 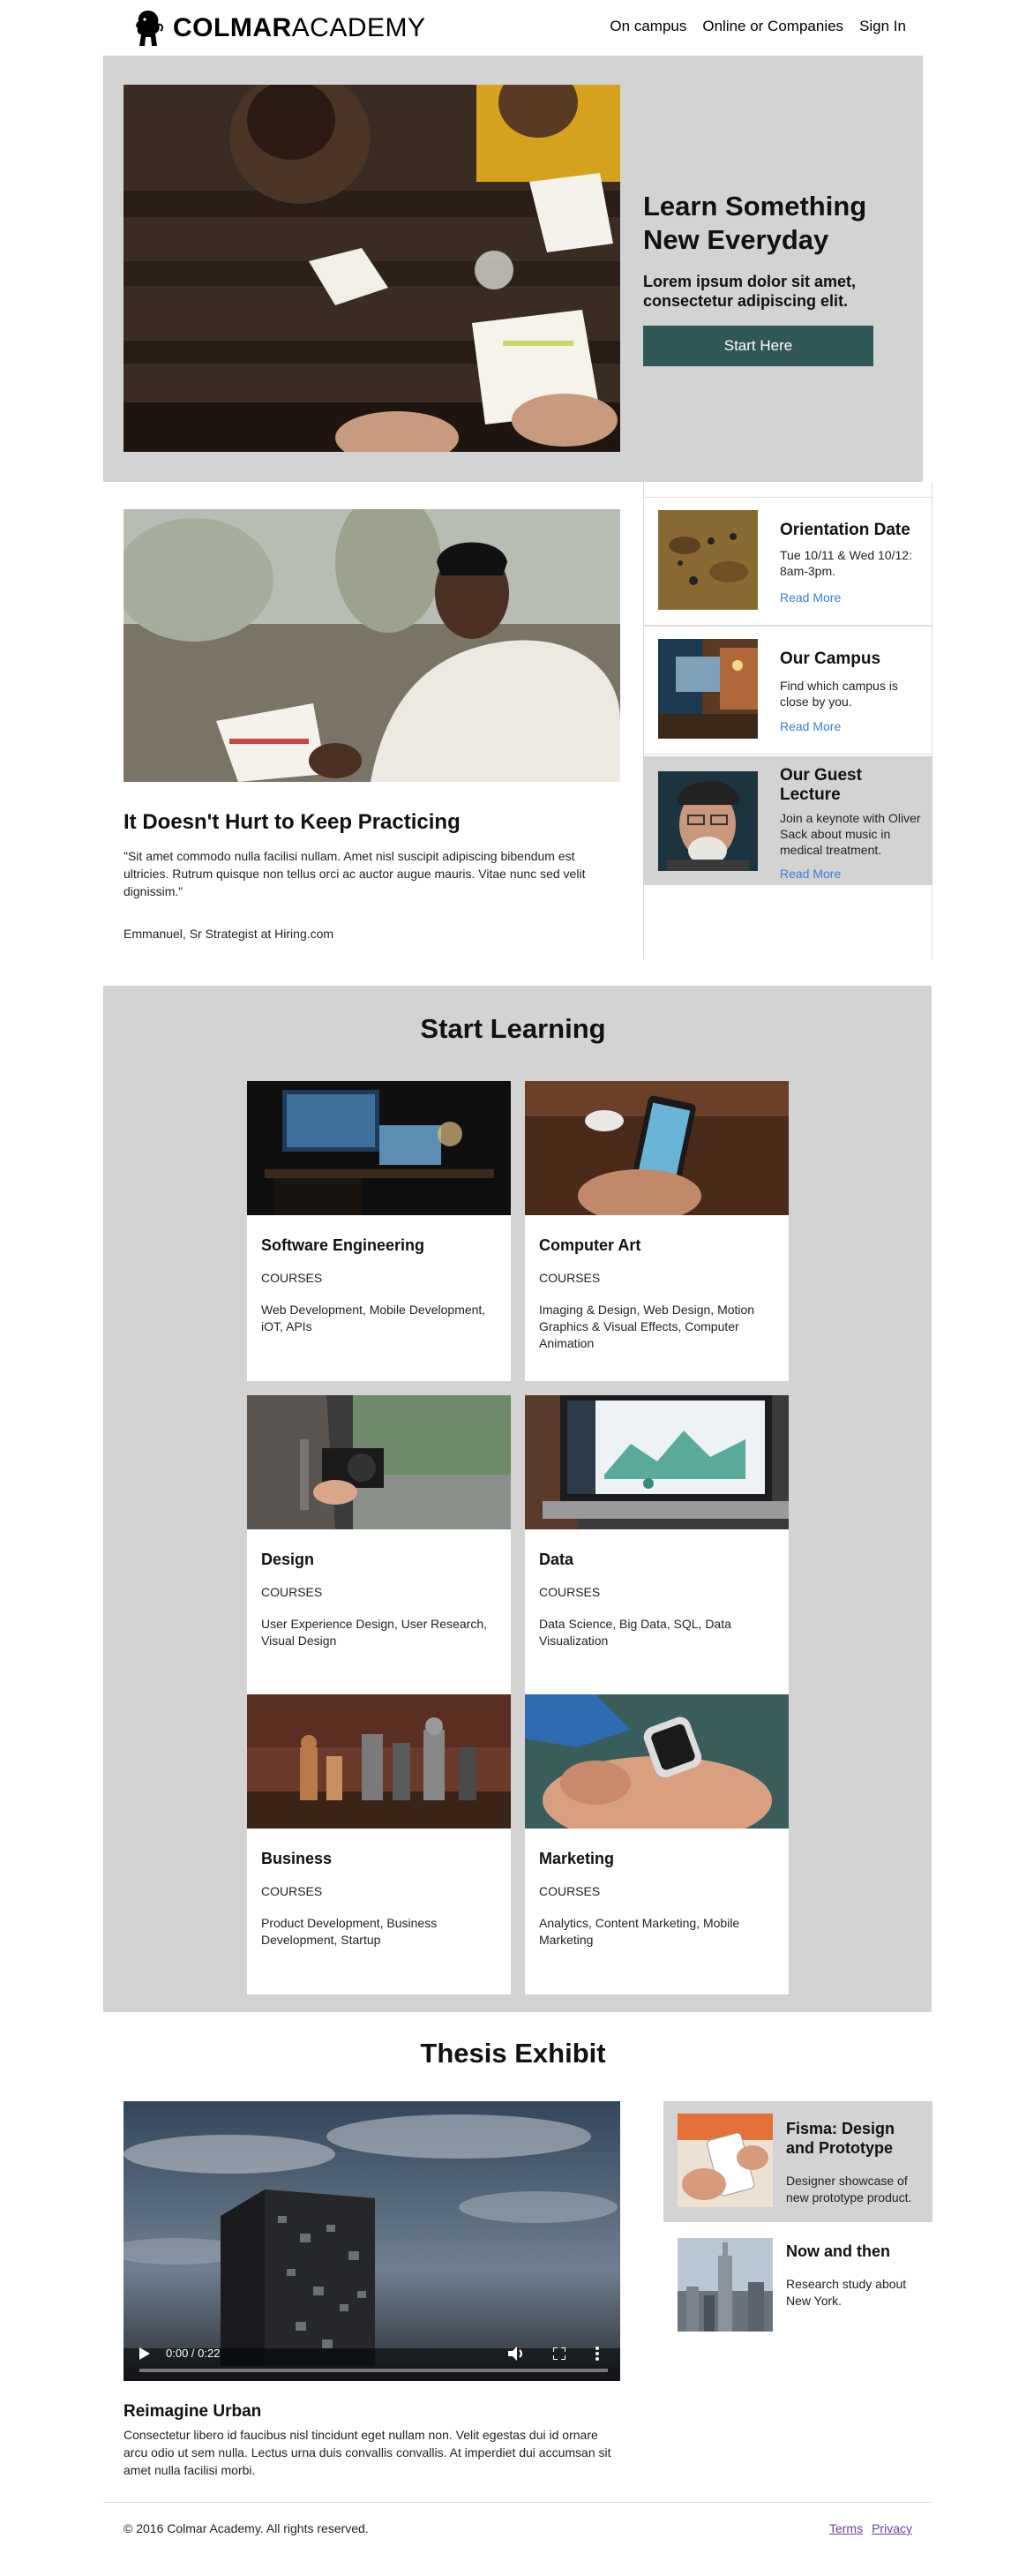 What do you see at coordinates (772, 26) in the screenshot?
I see `nav-online-companies: Online or Companies` at bounding box center [772, 26].